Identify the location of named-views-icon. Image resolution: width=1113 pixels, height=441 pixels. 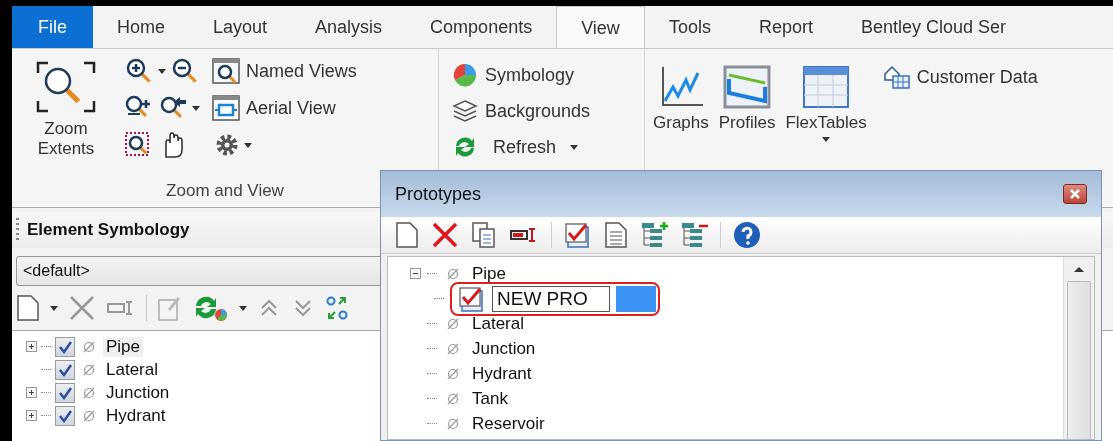
(226, 71).